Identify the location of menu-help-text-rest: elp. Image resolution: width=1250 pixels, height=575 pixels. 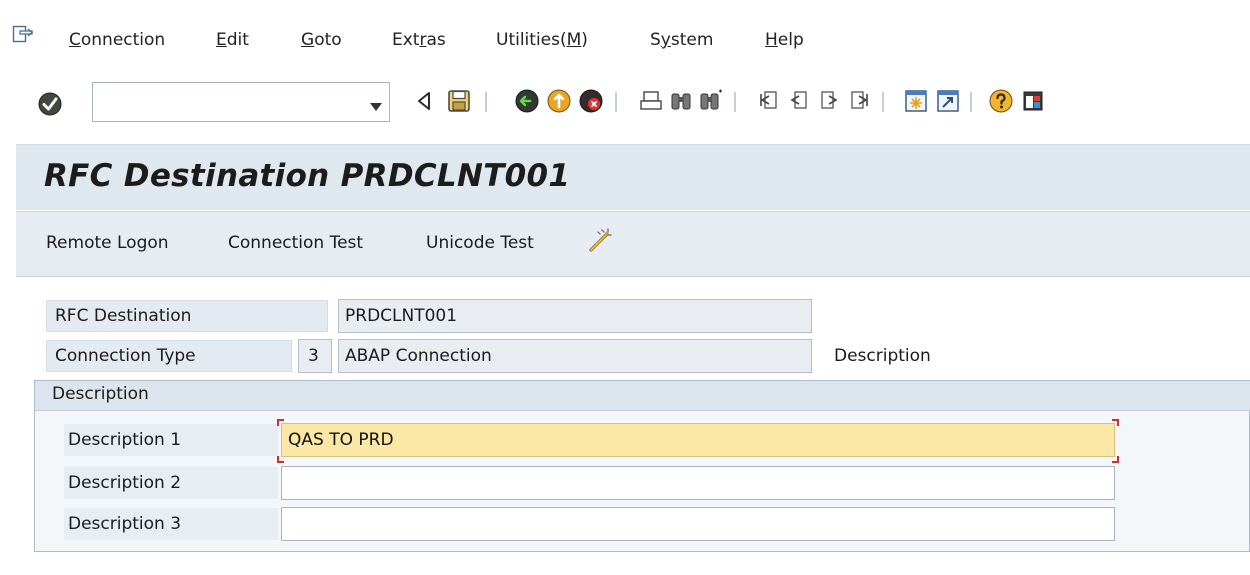
(790, 40).